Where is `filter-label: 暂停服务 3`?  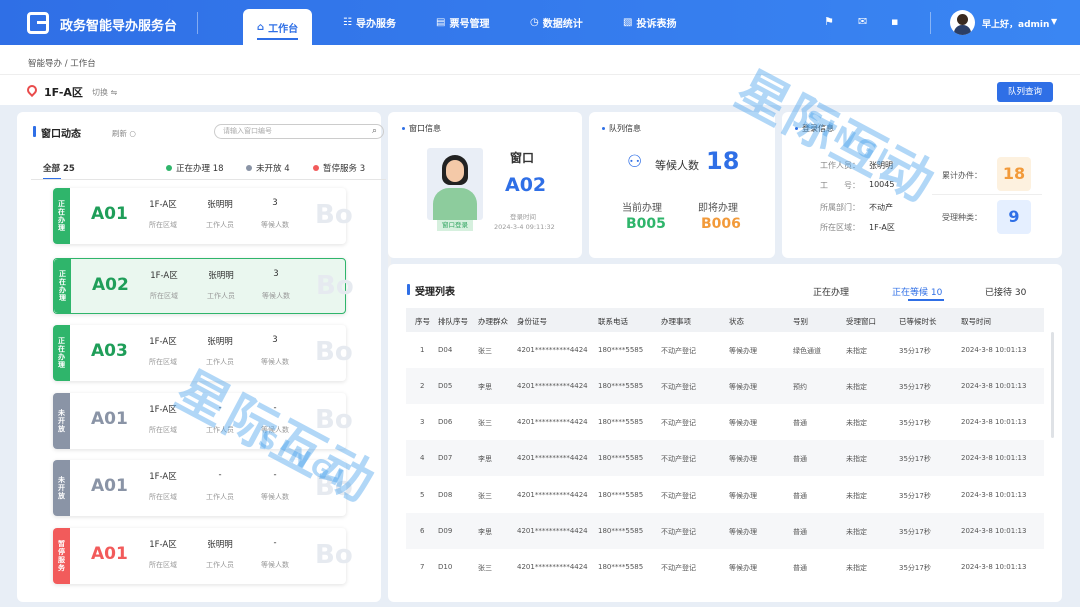
filter-label: 暂停服务 3 is located at coordinates (344, 169).